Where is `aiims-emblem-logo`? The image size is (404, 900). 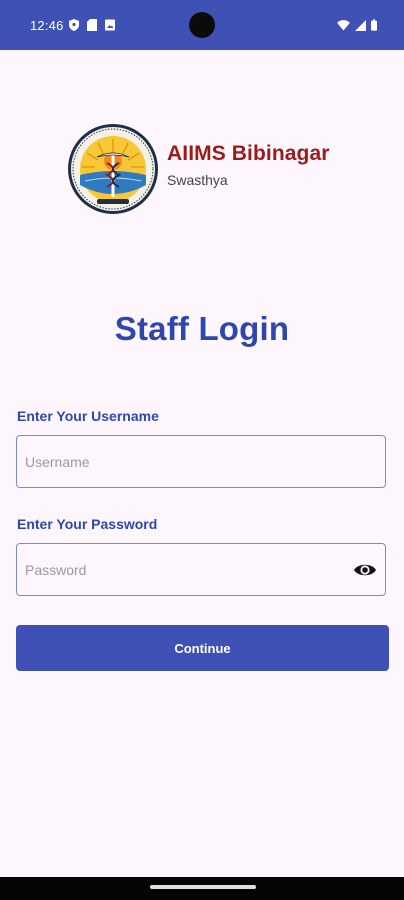
aiims-emblem-logo is located at coordinates (113, 169).